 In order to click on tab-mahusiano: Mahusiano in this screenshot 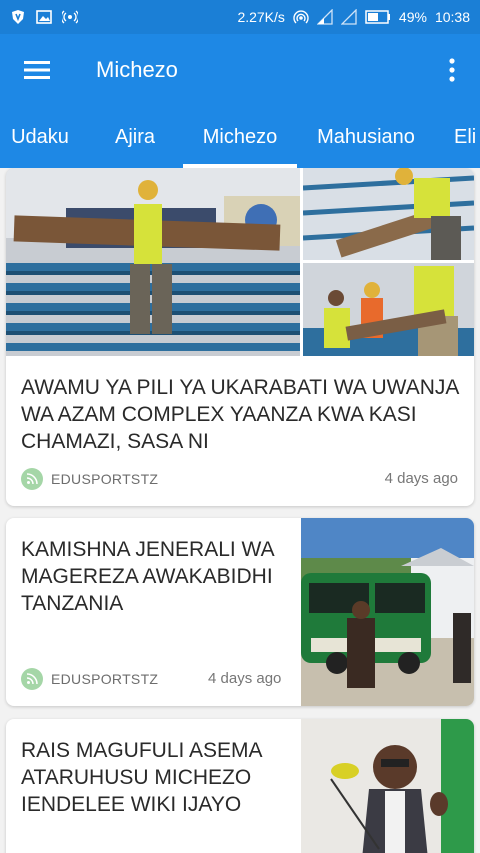, I will do `click(366, 137)`.